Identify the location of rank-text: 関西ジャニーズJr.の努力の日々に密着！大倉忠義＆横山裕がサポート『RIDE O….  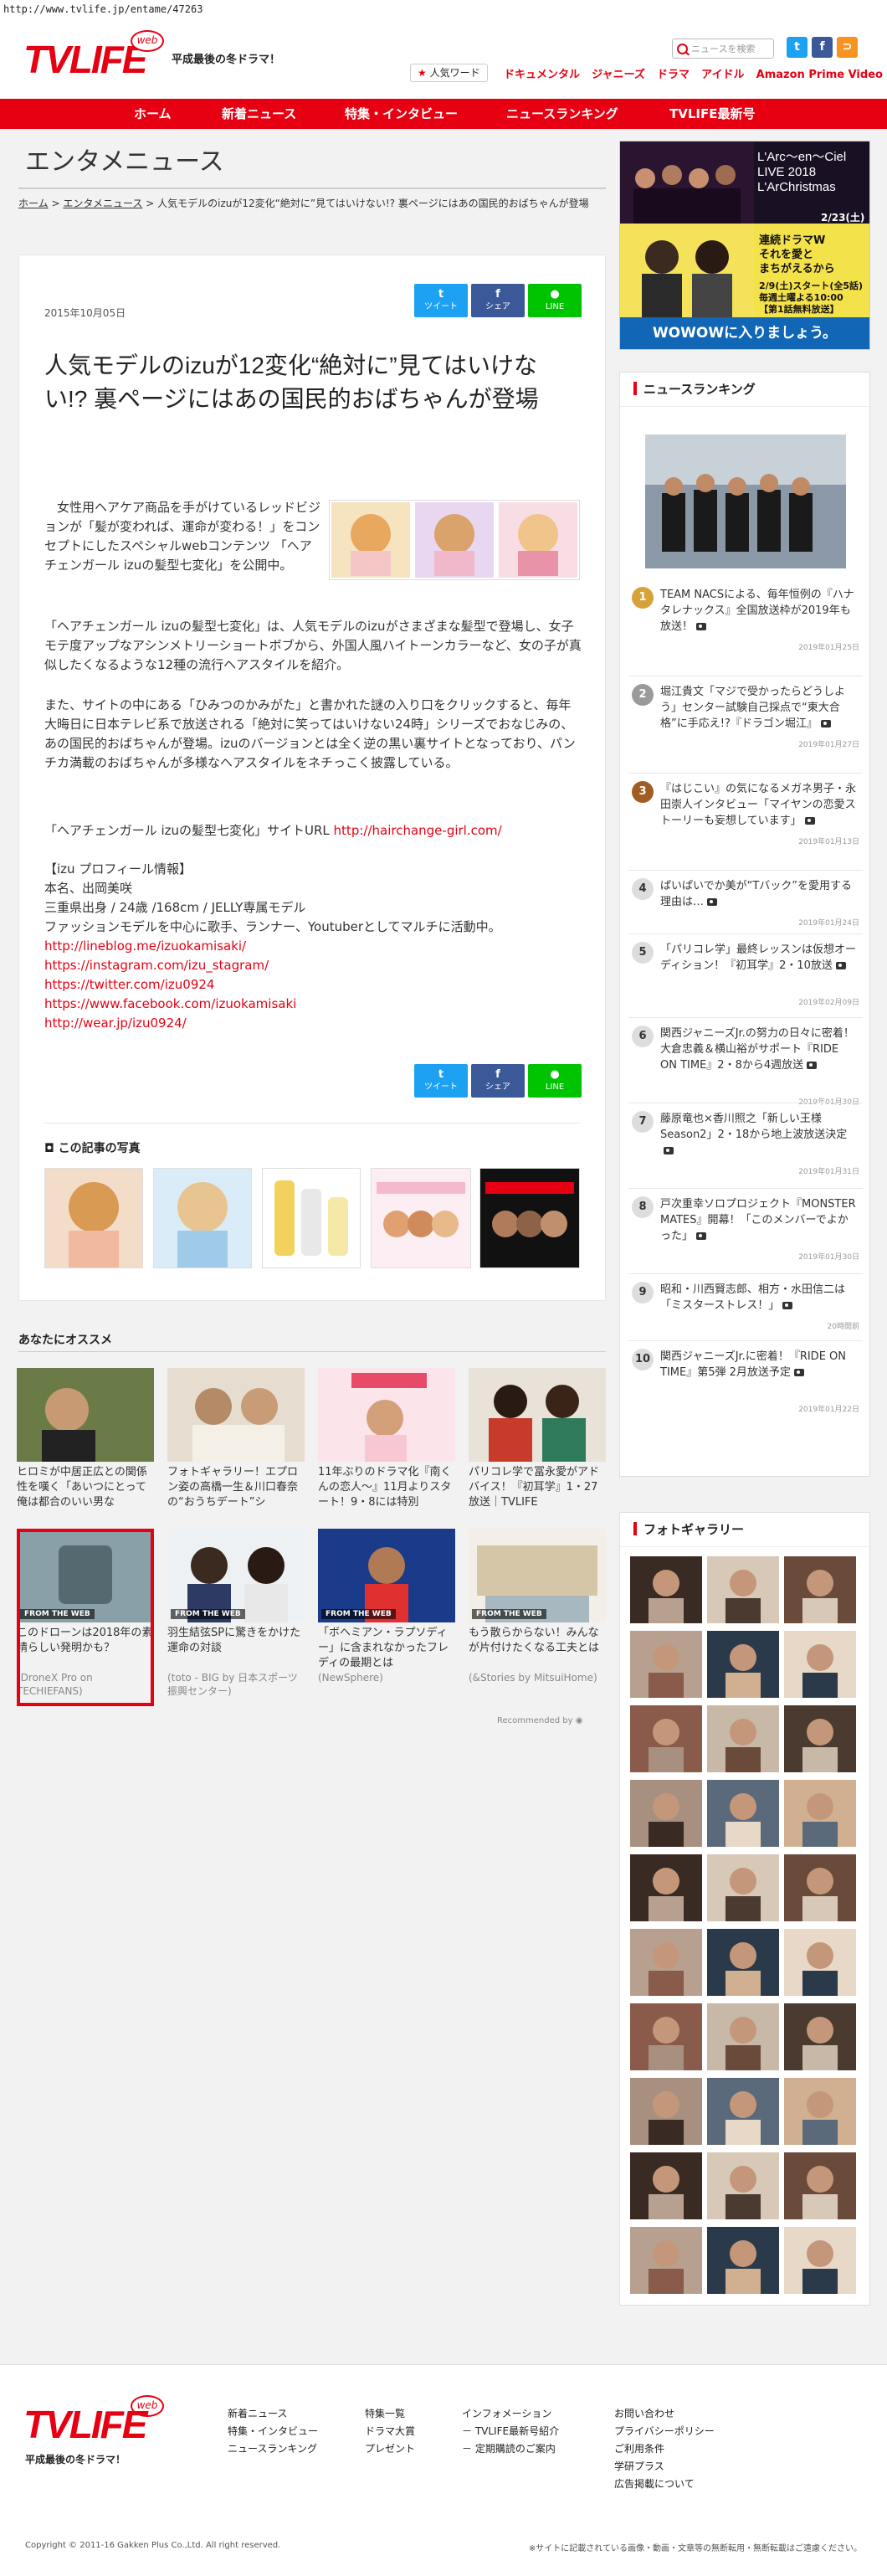
(759, 1049).